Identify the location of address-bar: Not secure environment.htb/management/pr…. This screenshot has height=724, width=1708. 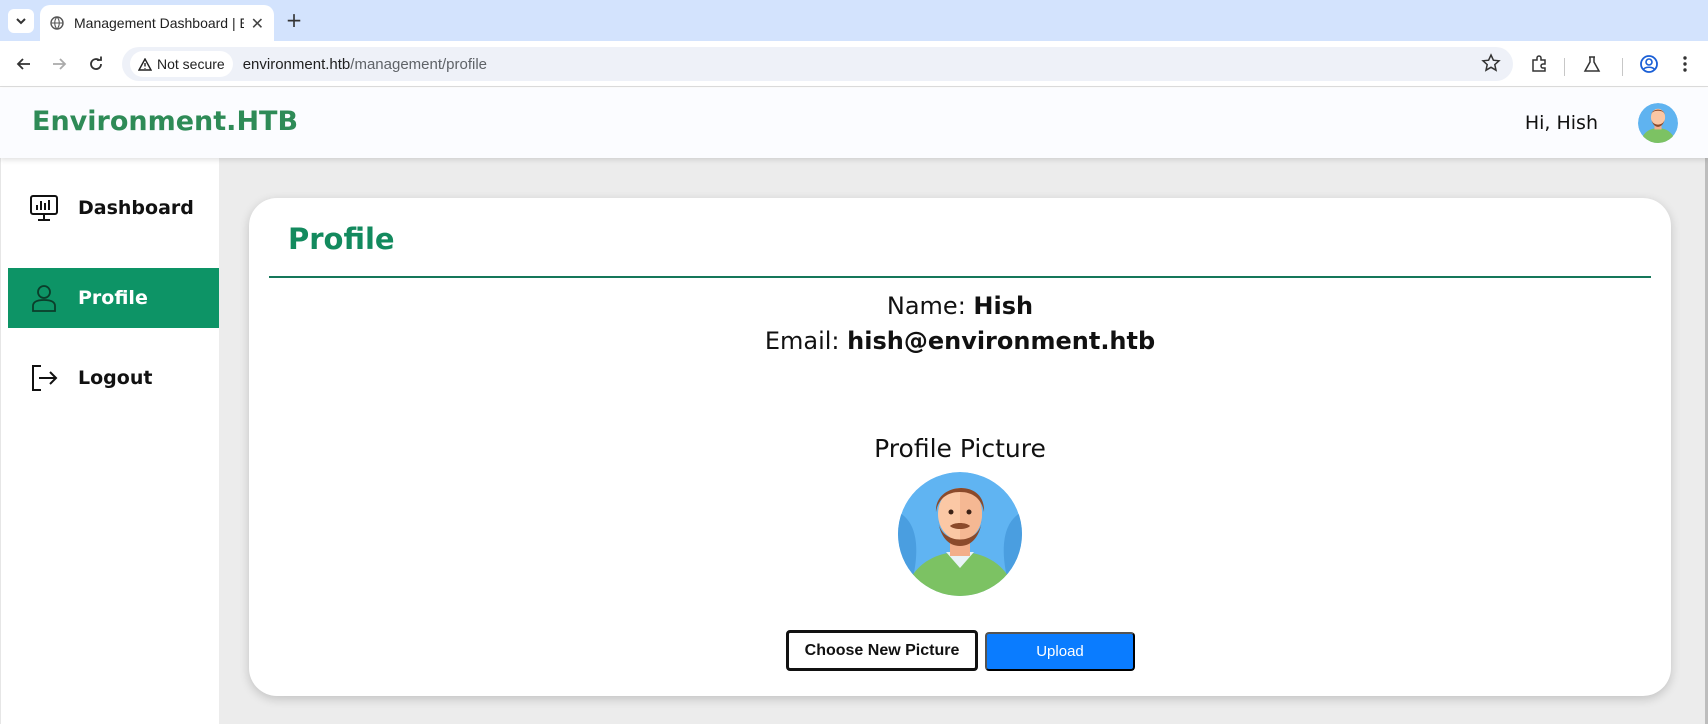
(817, 64).